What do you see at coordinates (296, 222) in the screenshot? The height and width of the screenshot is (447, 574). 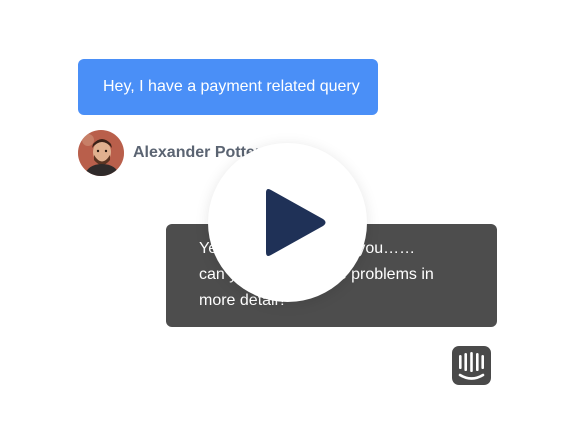 I see `play-icon` at bounding box center [296, 222].